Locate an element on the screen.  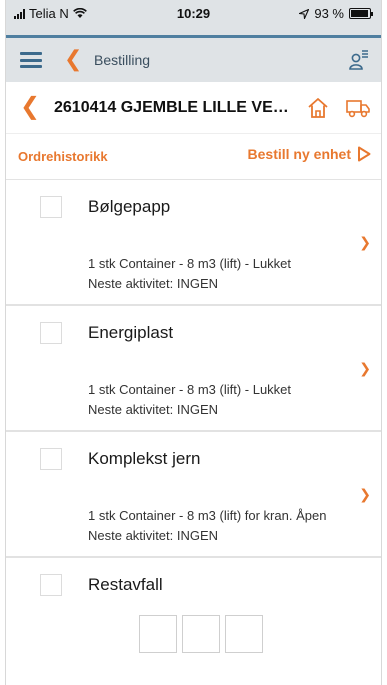
bottom-toolbar is located at coordinates (193, 649).